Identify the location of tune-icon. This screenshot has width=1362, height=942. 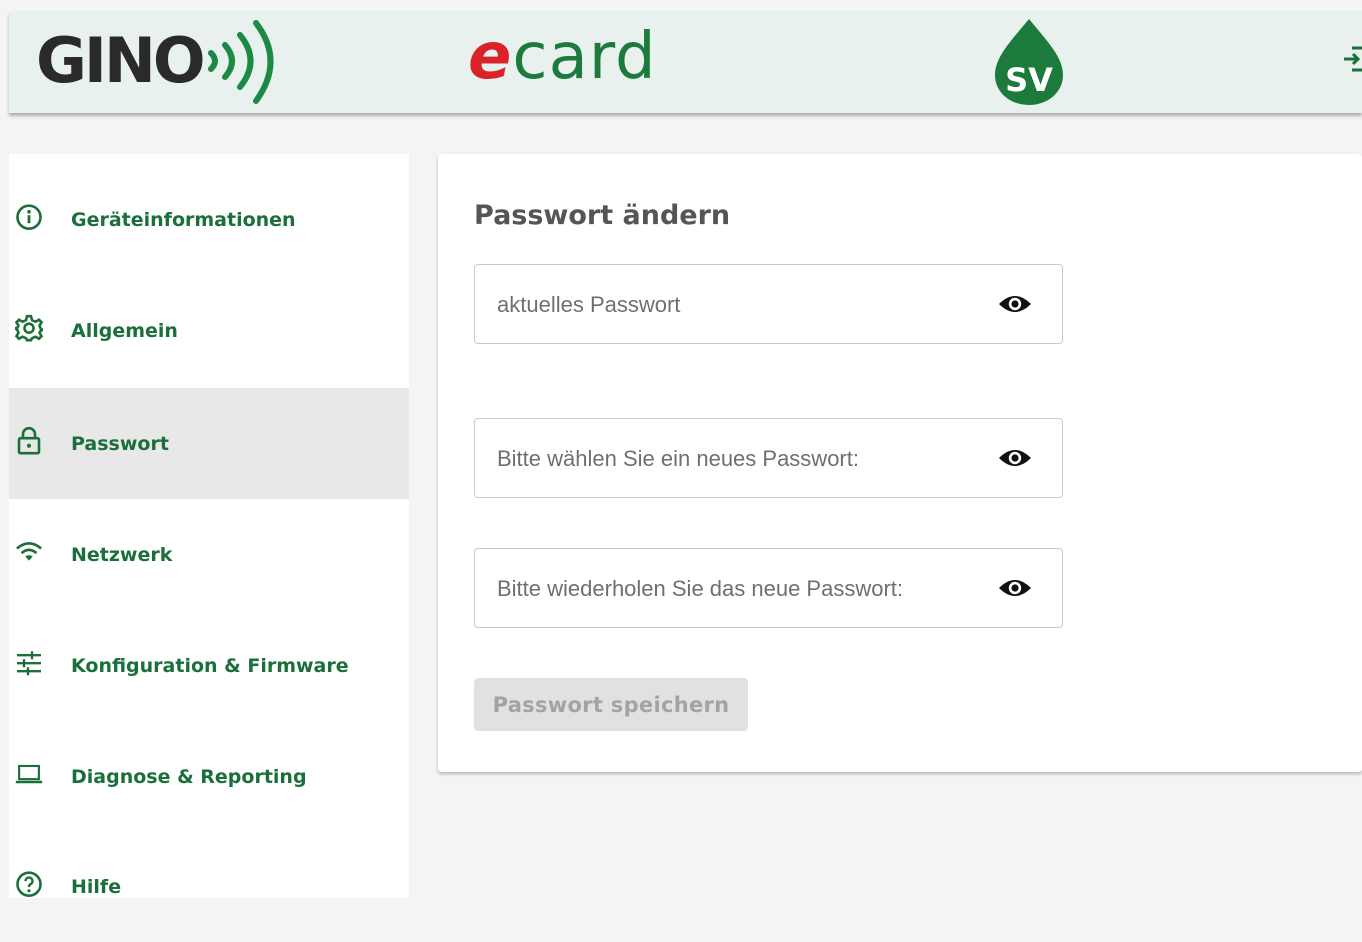
(29, 663).